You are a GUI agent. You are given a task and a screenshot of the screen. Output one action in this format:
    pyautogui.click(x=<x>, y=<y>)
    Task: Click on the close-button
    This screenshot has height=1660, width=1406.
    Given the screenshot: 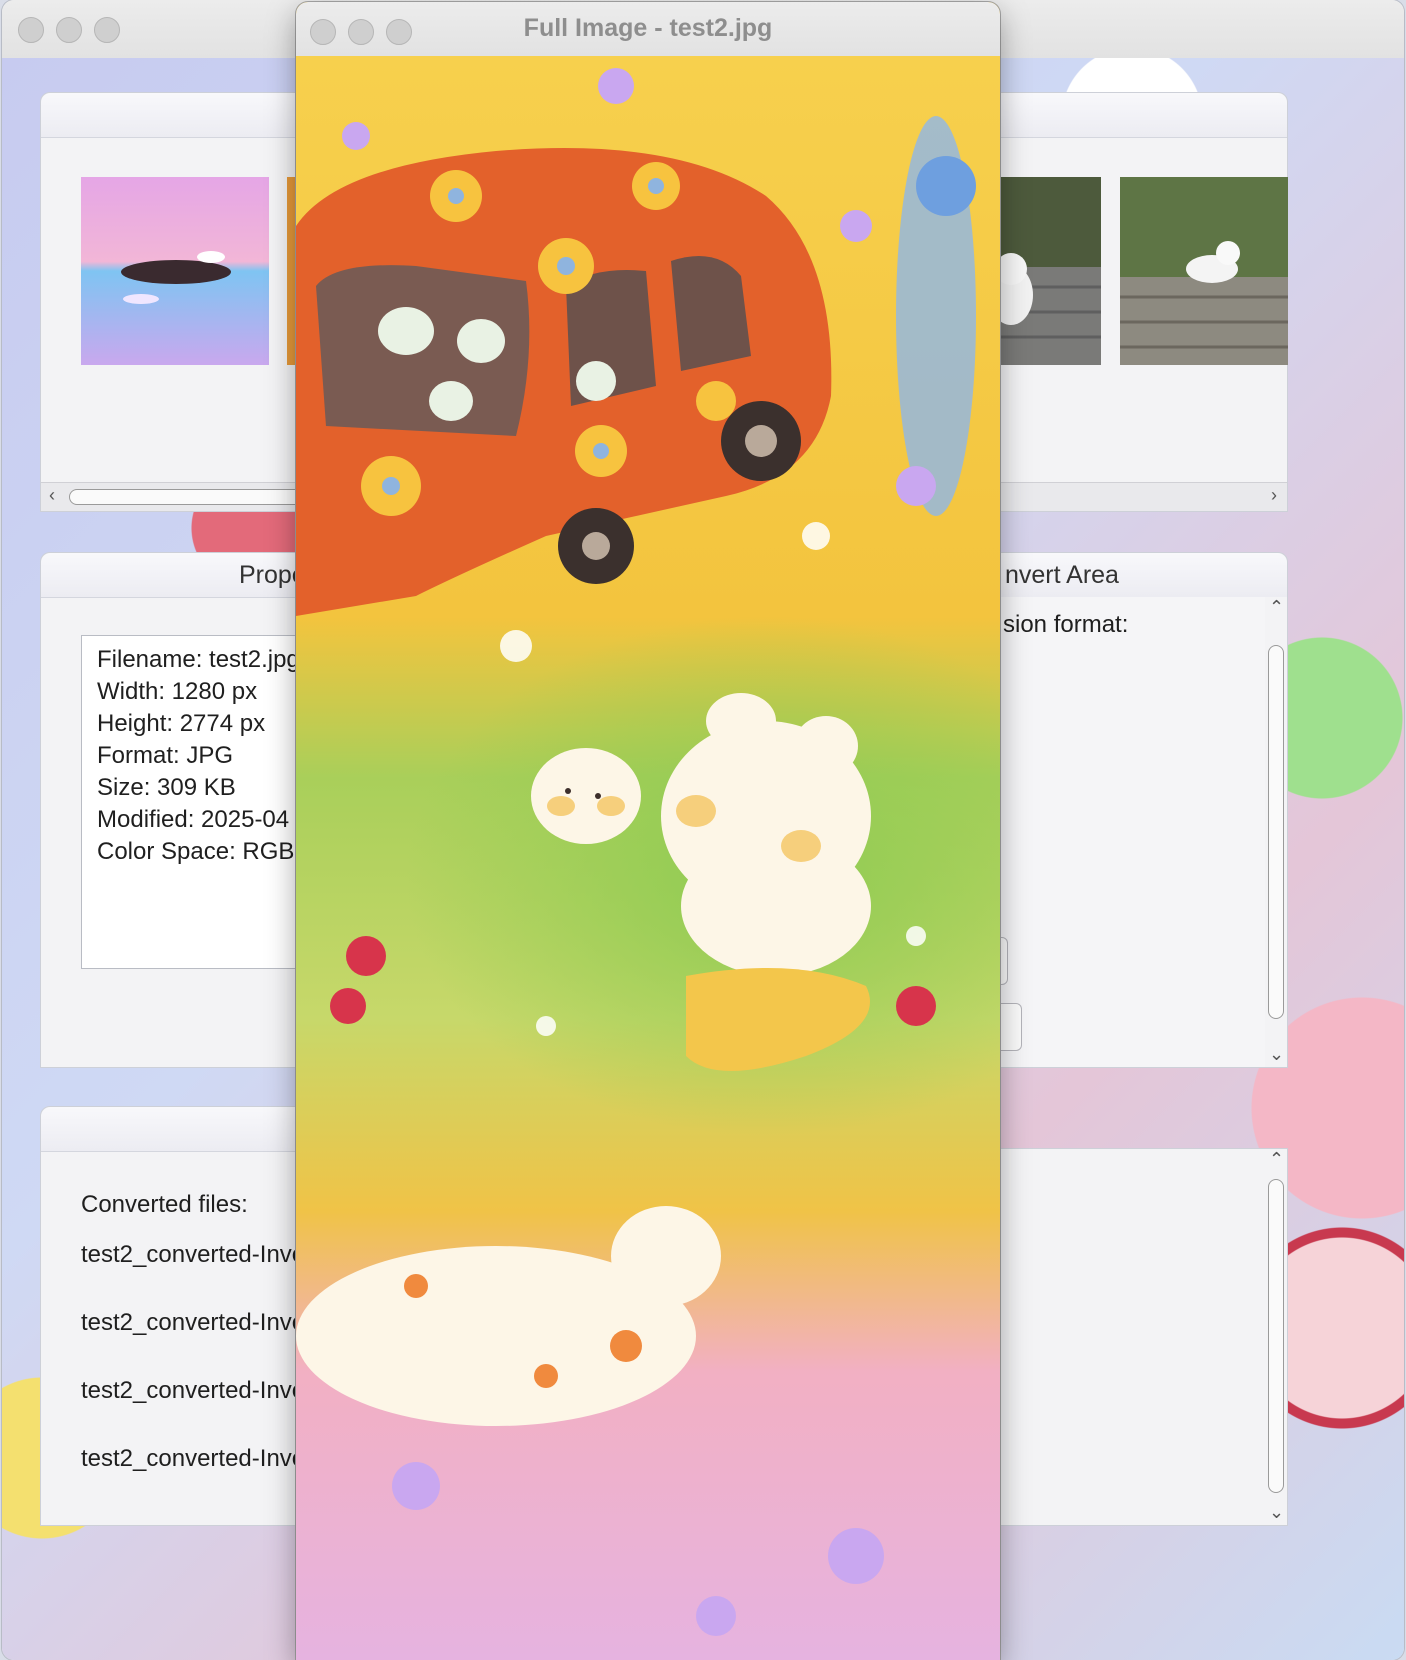 What is the action you would take?
    pyautogui.click(x=31, y=30)
    